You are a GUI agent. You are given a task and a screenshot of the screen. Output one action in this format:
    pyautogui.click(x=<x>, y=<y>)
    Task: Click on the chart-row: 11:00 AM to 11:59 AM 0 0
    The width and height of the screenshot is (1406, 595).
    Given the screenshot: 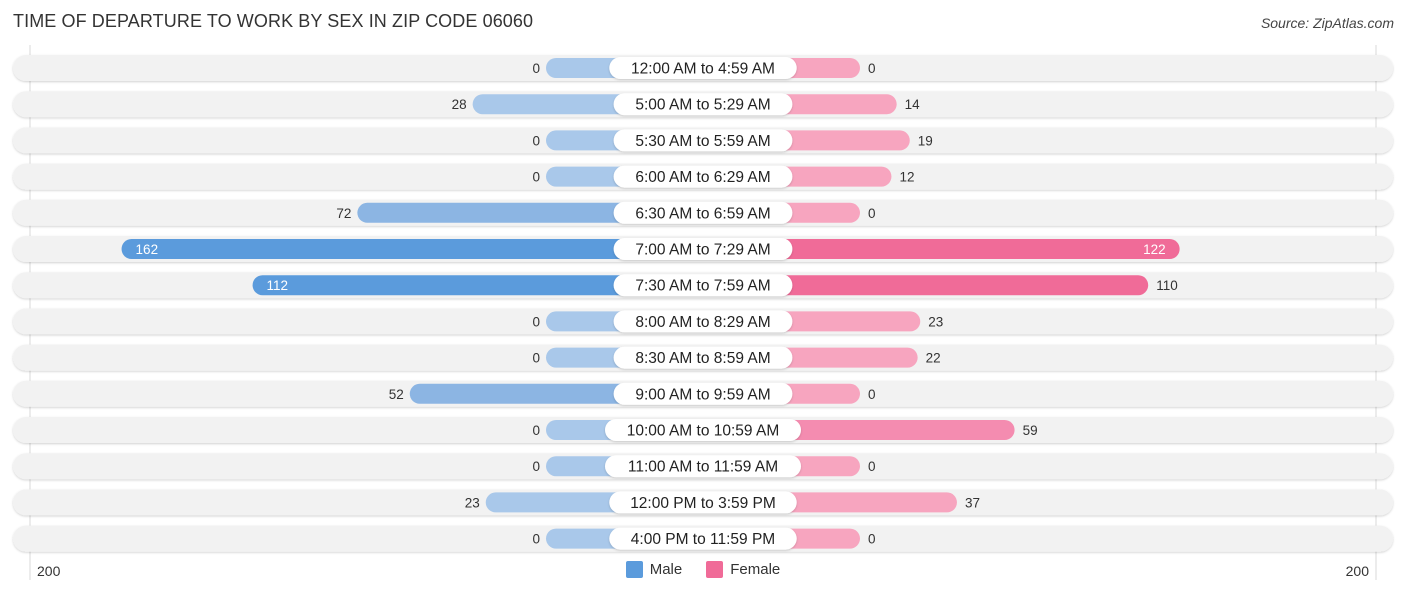 What is the action you would take?
    pyautogui.click(x=703, y=466)
    